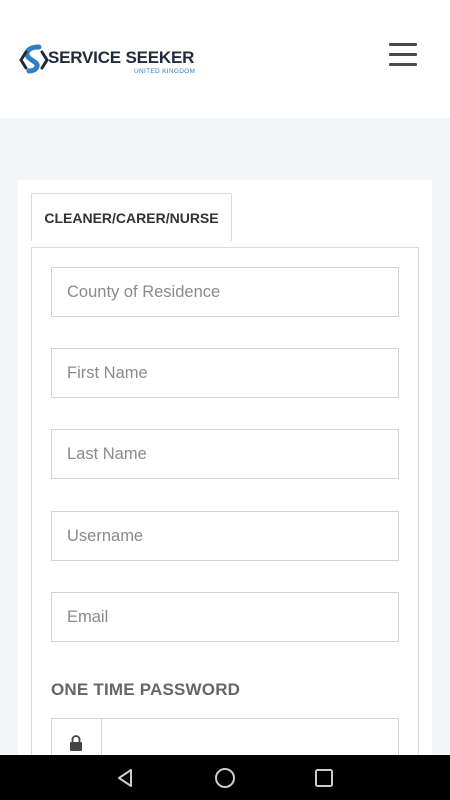 The image size is (450, 800). I want to click on back-button, so click(125, 777).